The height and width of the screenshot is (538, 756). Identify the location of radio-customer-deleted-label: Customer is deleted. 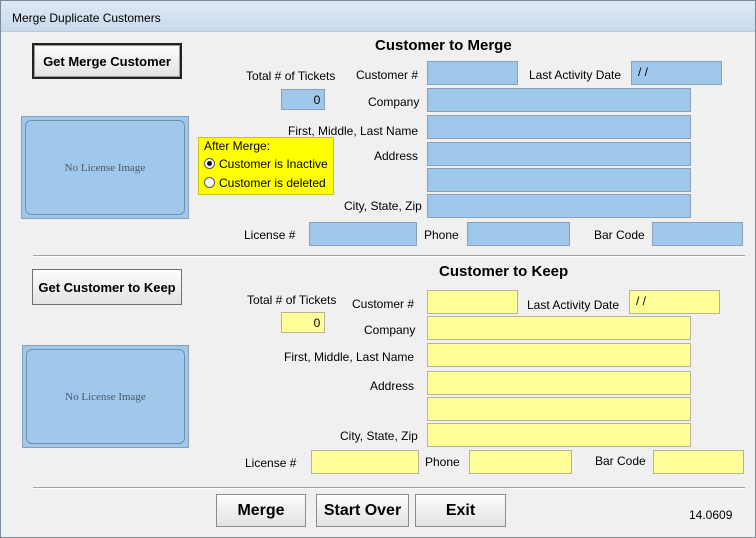
(272, 183).